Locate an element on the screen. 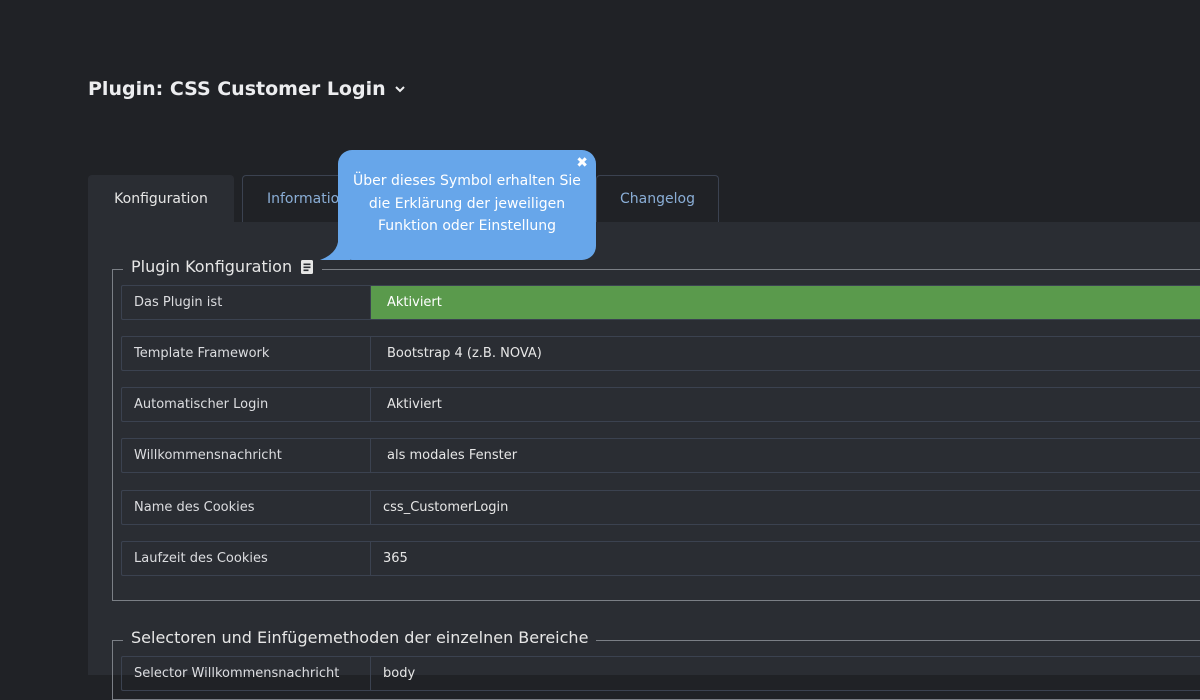 The width and height of the screenshot is (1200, 700). template-framework-select: Bootstrap 4 (z.B. NOVA) is located at coordinates (785, 353).